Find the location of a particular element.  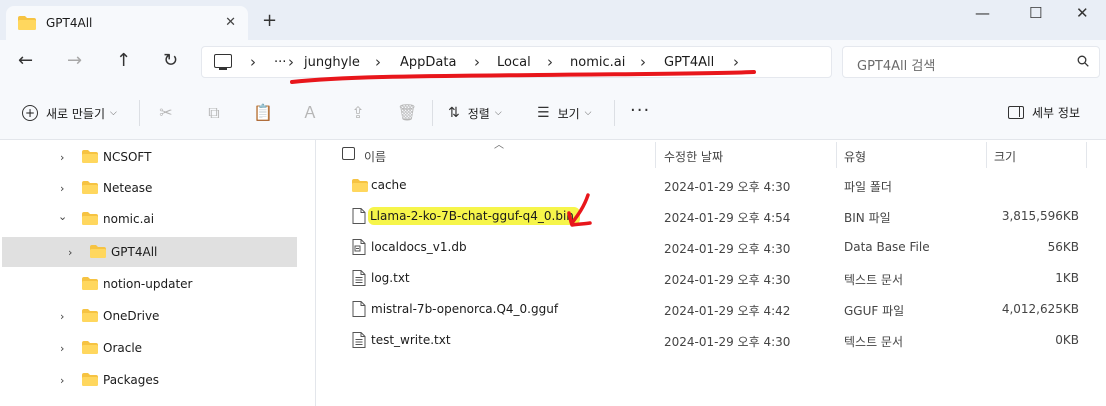

highlighted-file-name: Llama-2-ko-7B-chat-gguf-q4_0.bin is located at coordinates (474, 216).